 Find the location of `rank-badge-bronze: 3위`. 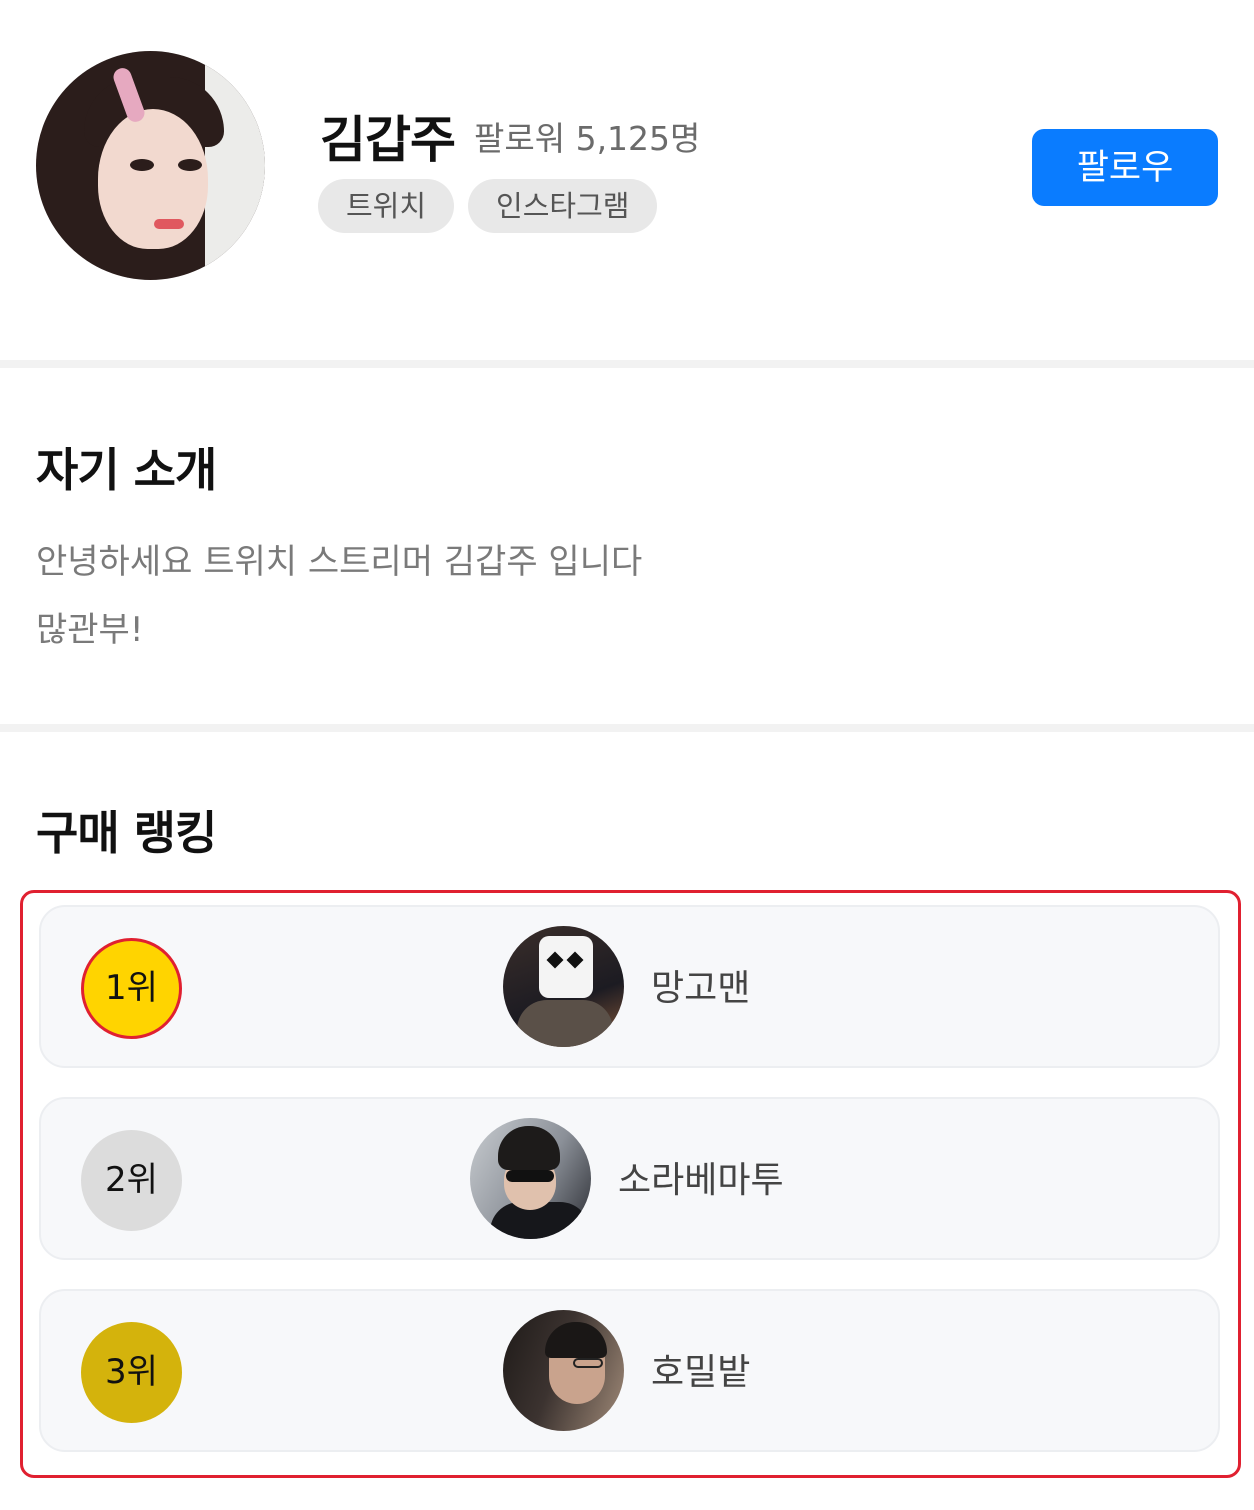

rank-badge-bronze: 3위 is located at coordinates (131, 1372).